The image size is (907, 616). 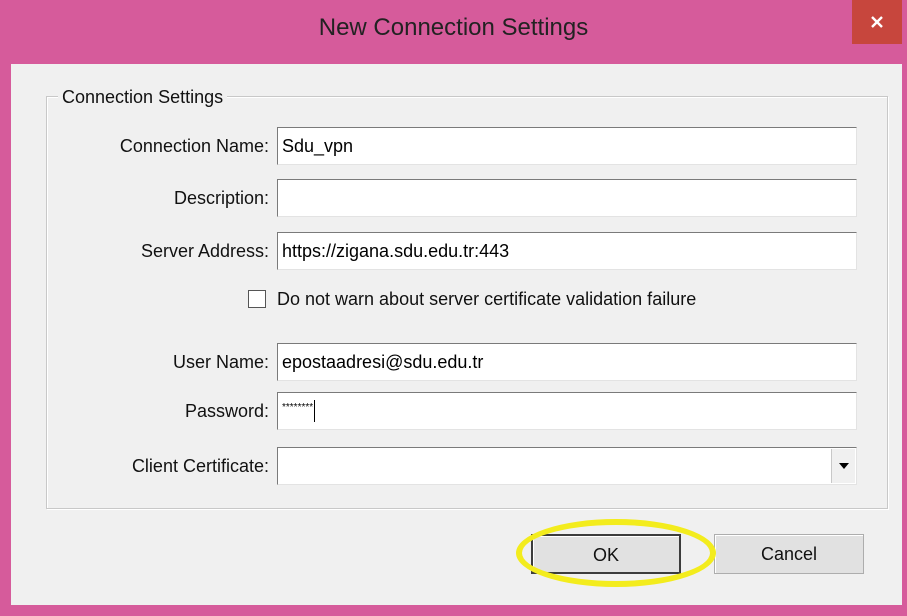 What do you see at coordinates (789, 554) in the screenshot?
I see `cancel-button: Cancel` at bounding box center [789, 554].